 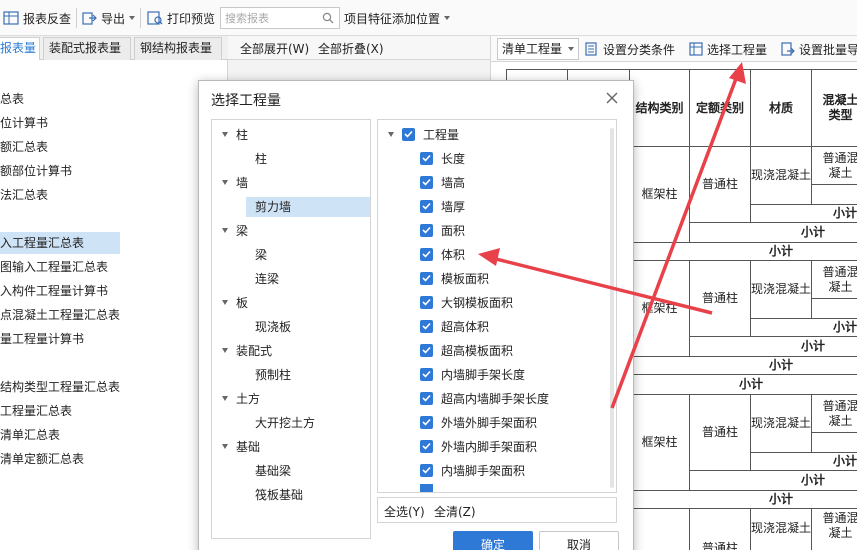 What do you see at coordinates (834, 108) in the screenshot?
I see `table-header: 混凝土类型` at bounding box center [834, 108].